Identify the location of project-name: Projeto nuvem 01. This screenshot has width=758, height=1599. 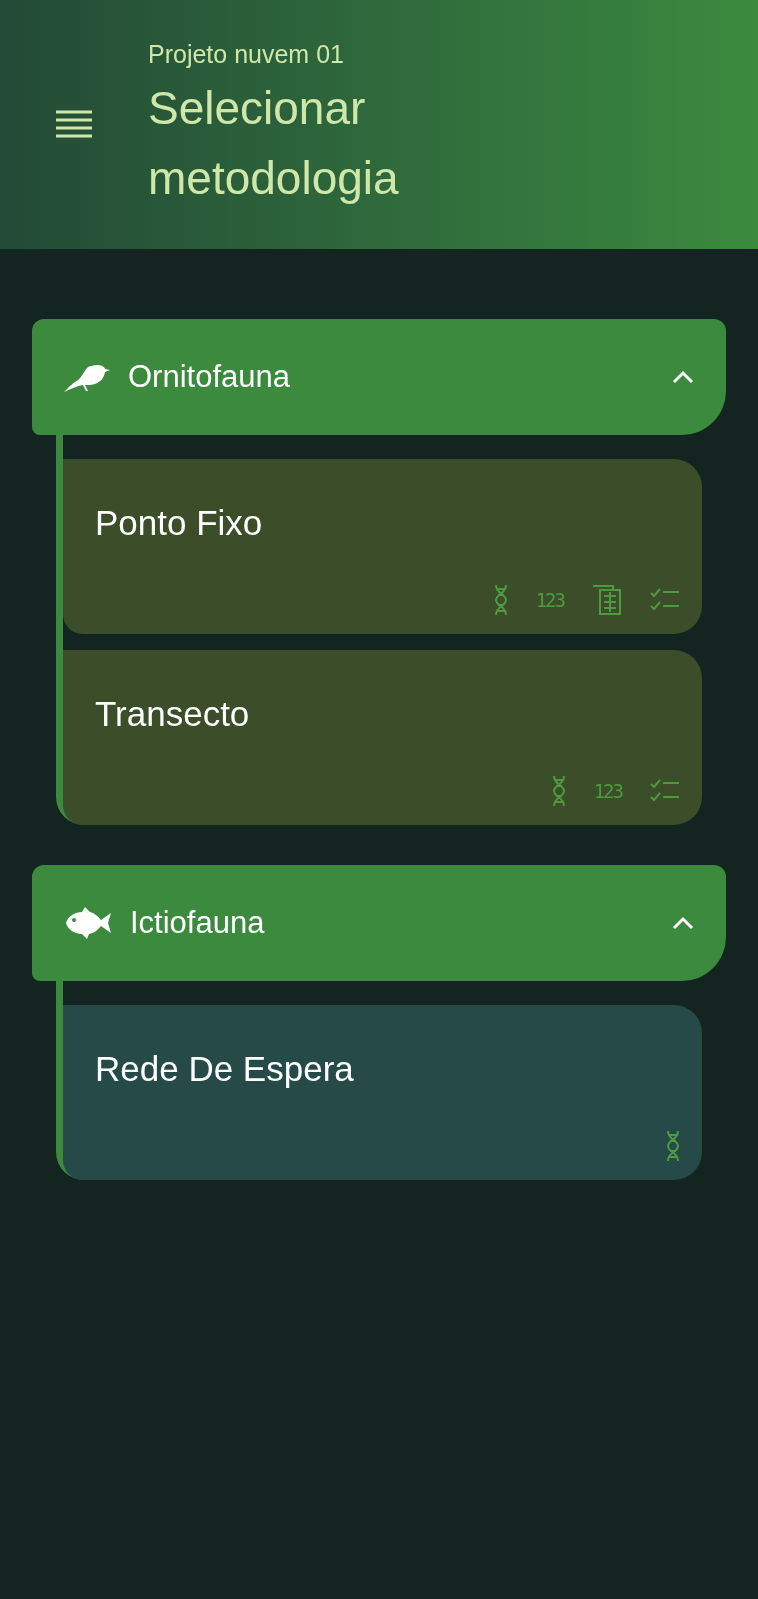
(246, 54).